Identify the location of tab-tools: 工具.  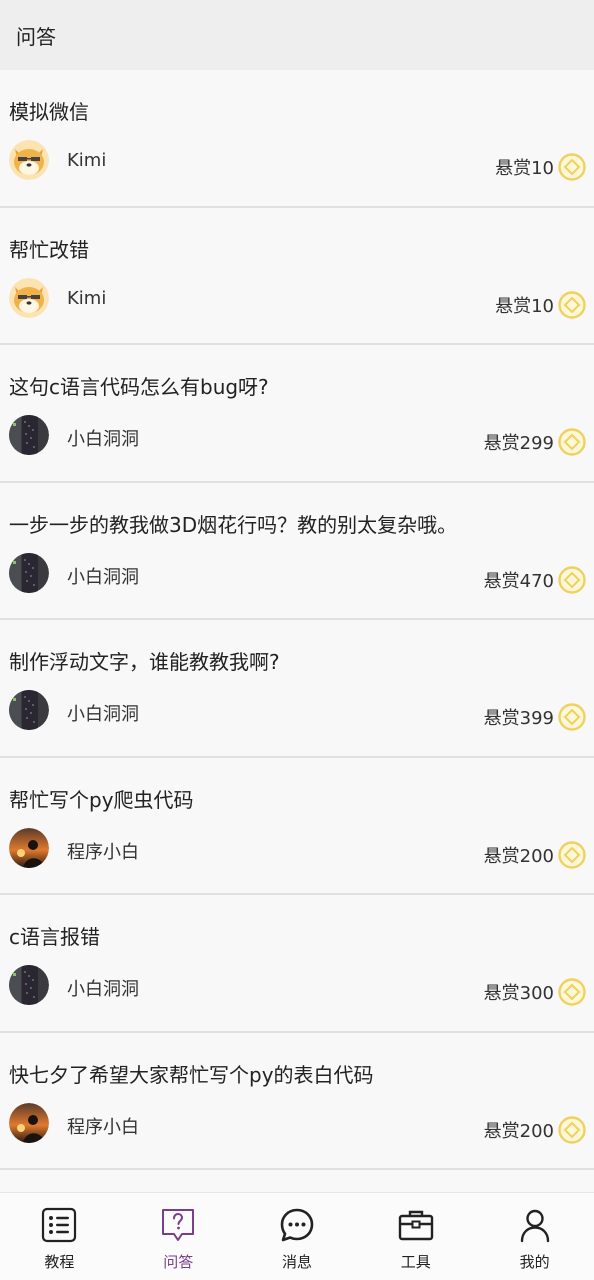
(415, 1236).